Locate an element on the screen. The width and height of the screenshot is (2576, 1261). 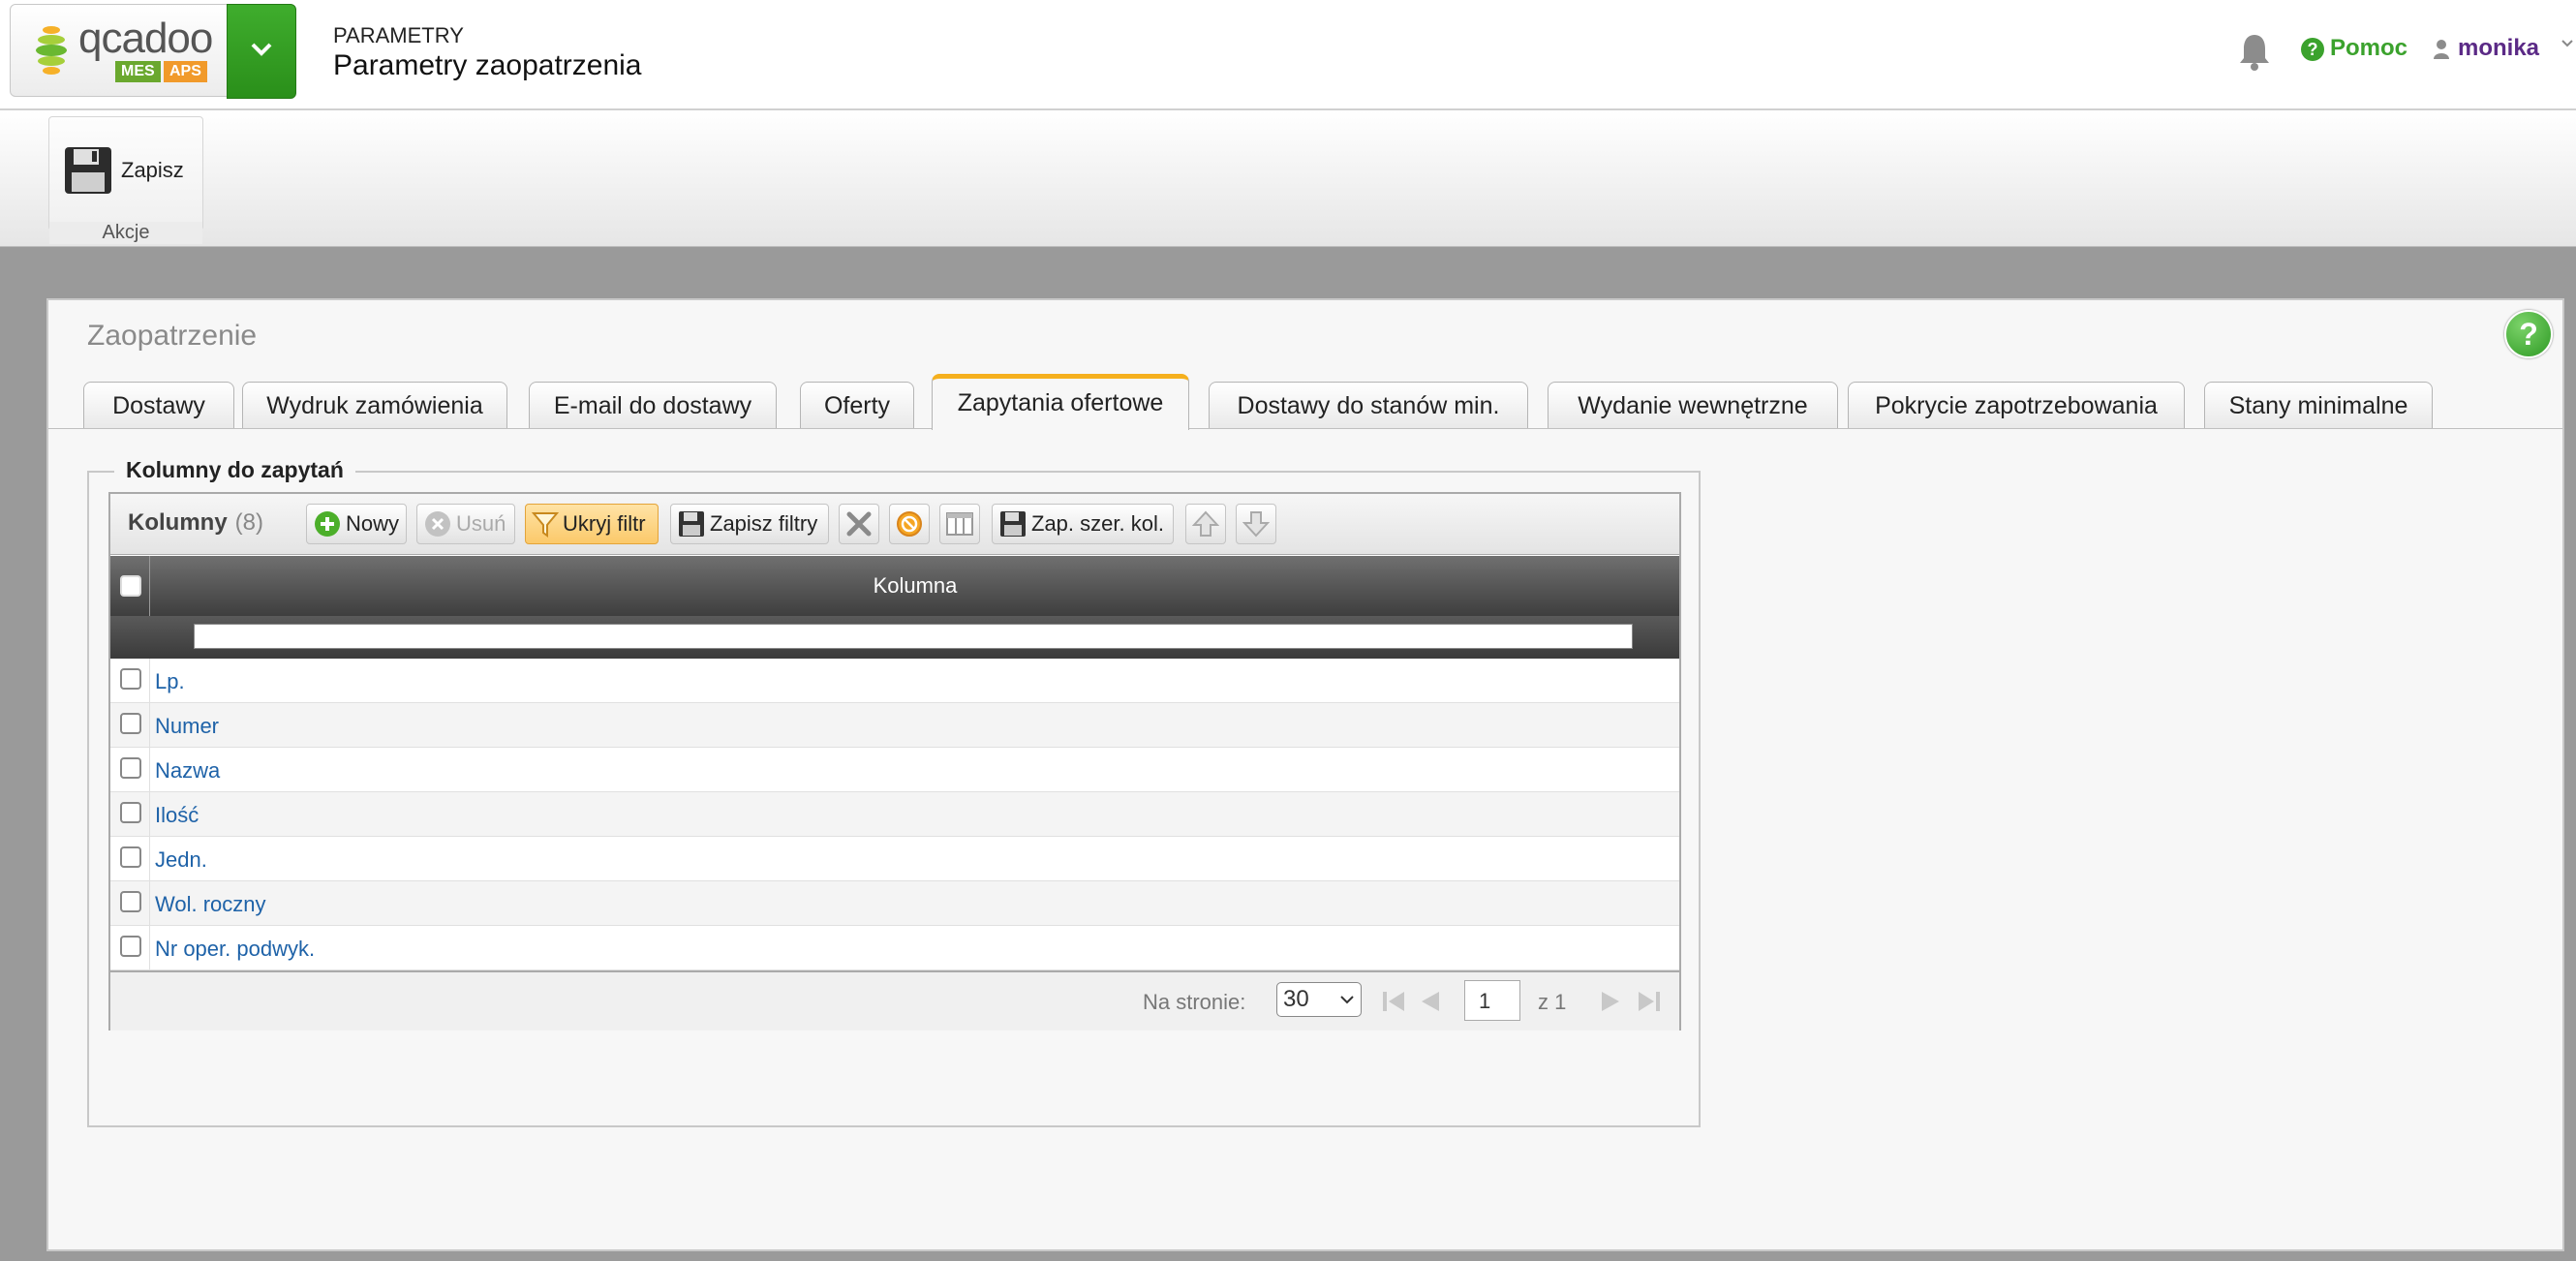
tab-stany-minimalne: Stany minimalne is located at coordinates (2318, 405).